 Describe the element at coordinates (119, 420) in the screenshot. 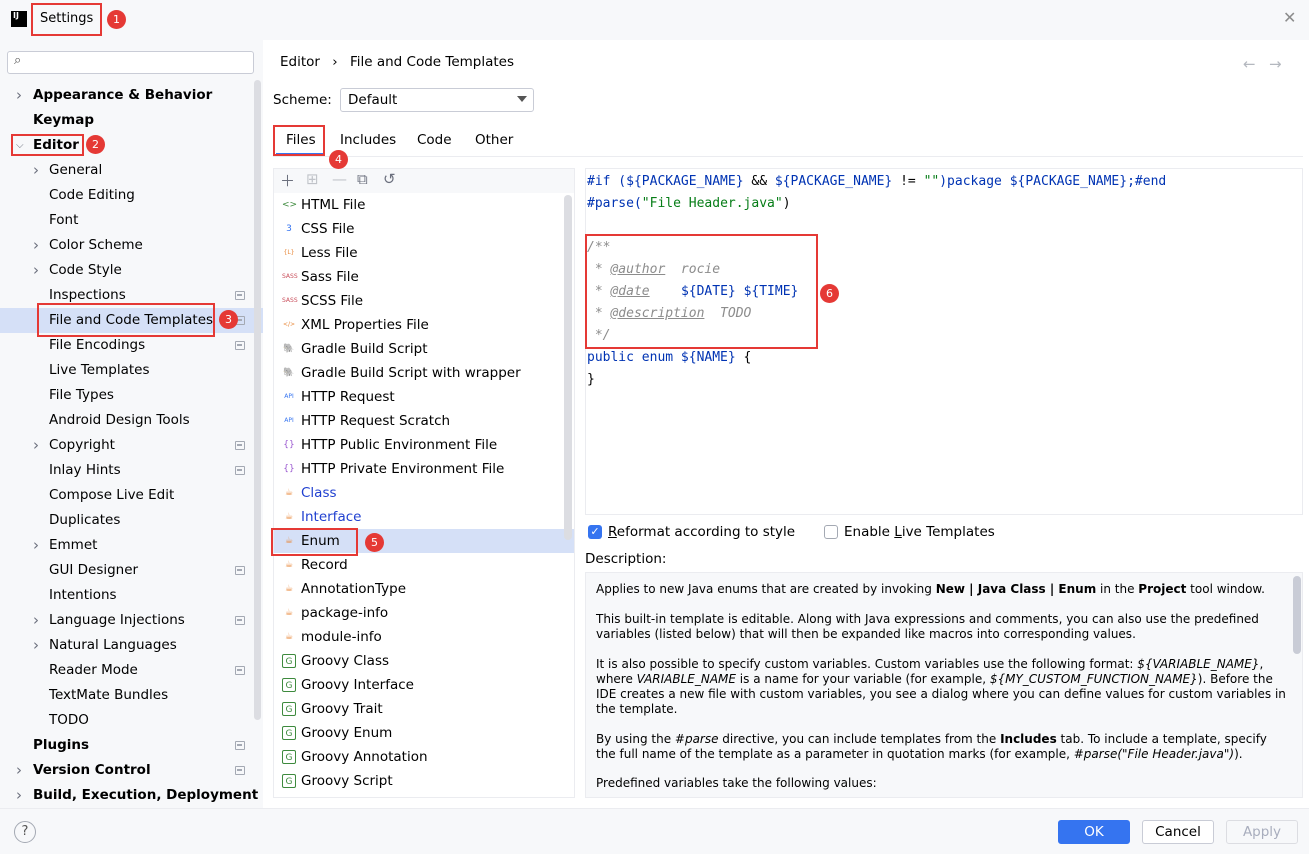

I see `sidebar-item: Android Design Tools` at that location.